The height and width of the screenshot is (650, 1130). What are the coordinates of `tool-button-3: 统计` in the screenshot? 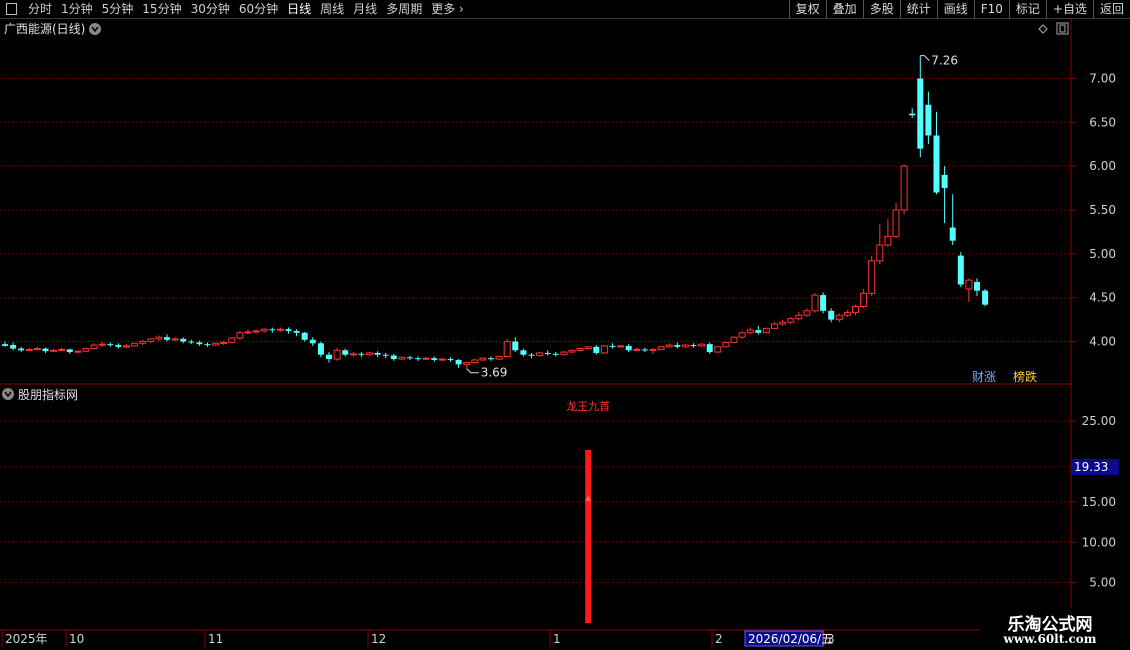 It's located at (918, 9).